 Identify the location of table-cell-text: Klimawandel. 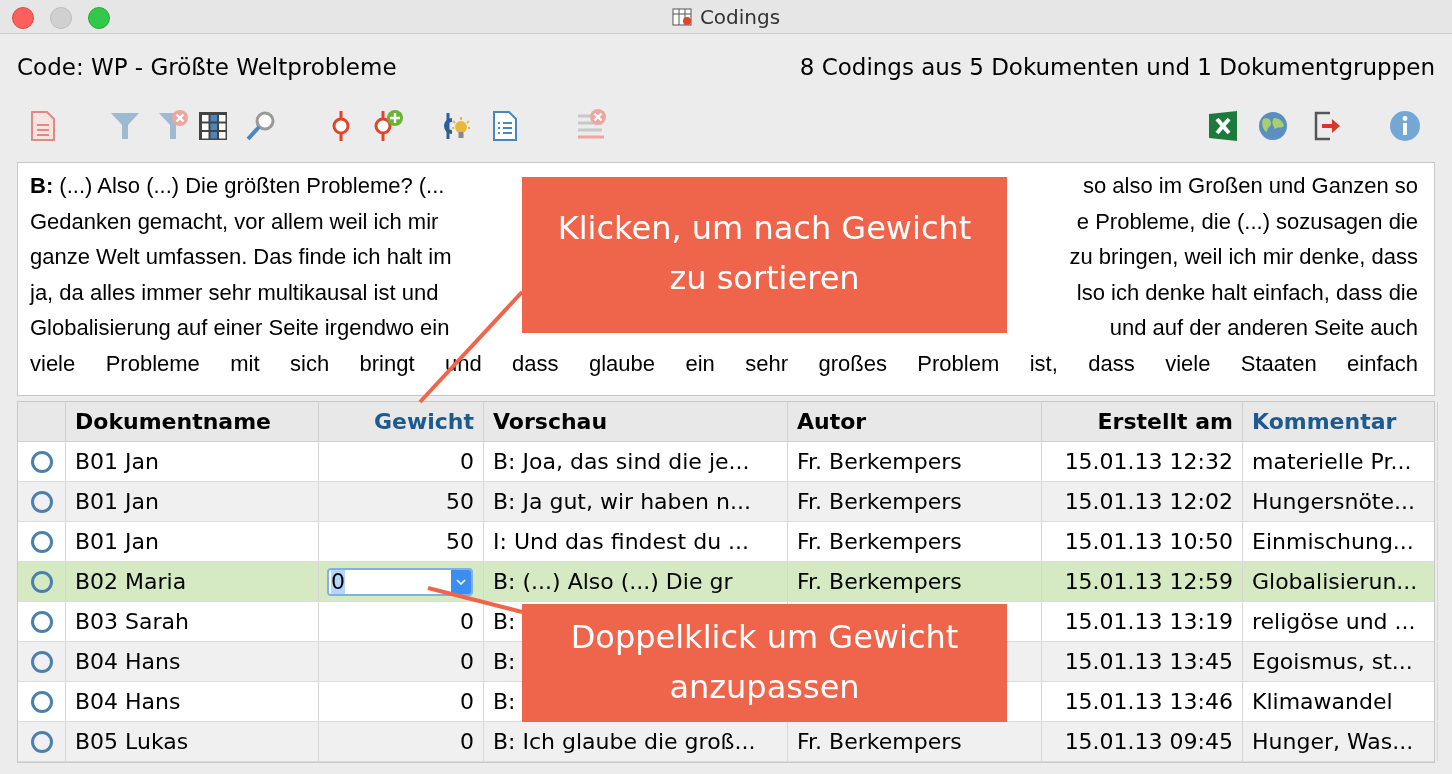
(1322, 702).